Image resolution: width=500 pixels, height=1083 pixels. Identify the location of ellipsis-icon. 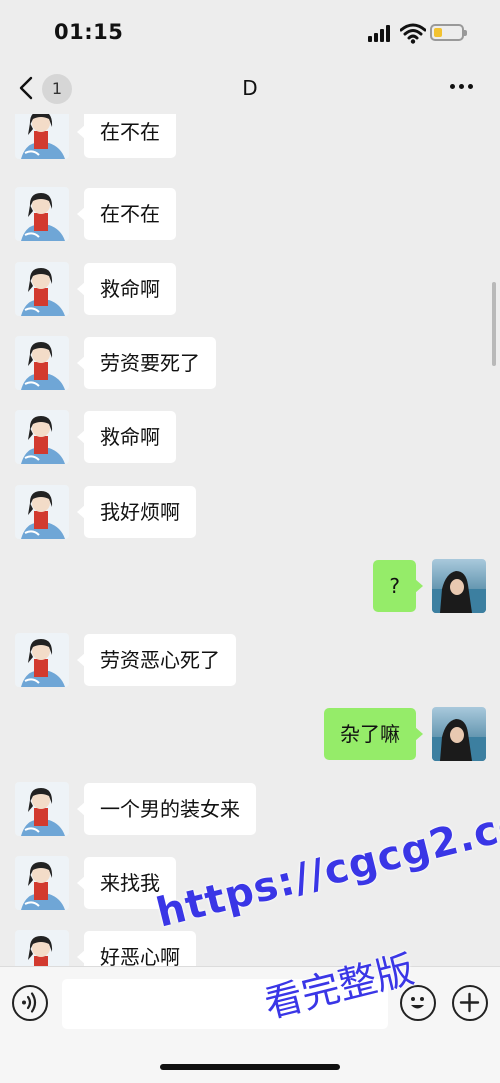
(452, 86).